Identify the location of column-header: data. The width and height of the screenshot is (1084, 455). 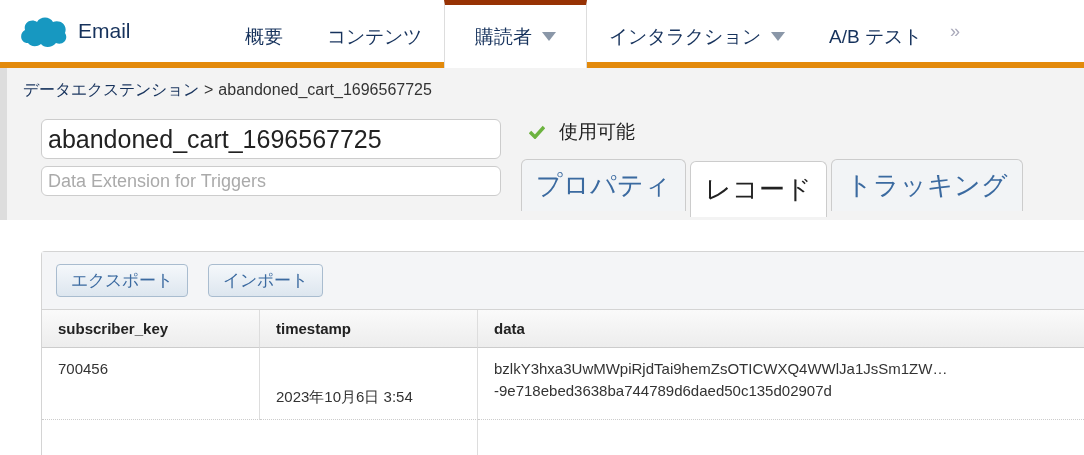
(781, 329).